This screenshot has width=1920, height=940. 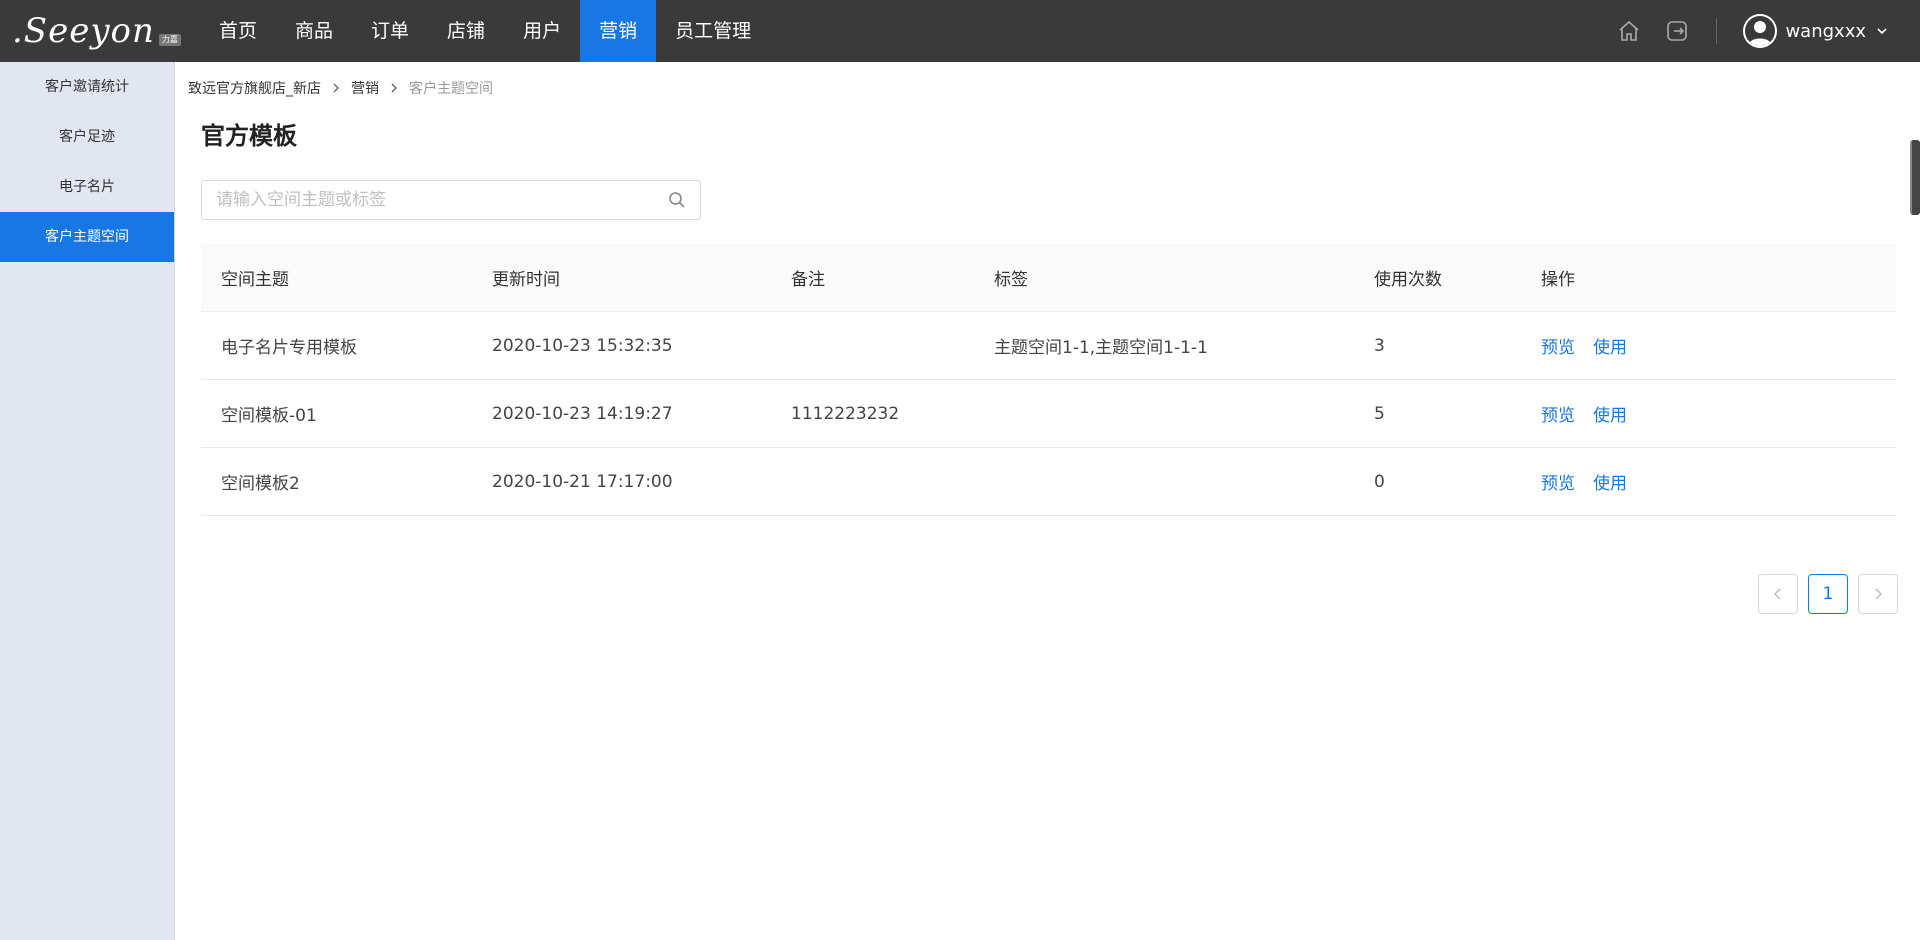 What do you see at coordinates (249, 136) in the screenshot?
I see `page-title: 官方模板` at bounding box center [249, 136].